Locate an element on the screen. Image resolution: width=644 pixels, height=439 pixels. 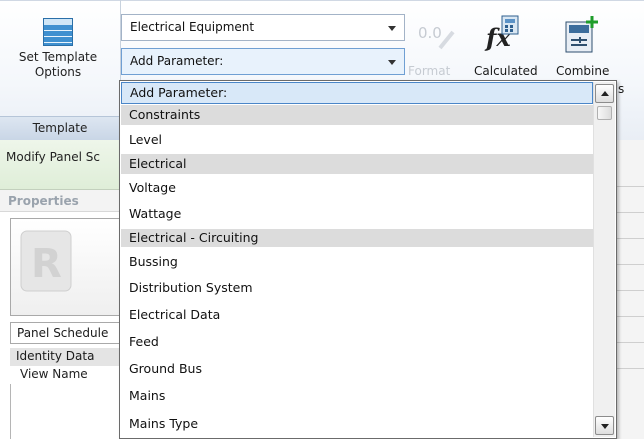
list-item: Add Parameter: is located at coordinates (357, 93).